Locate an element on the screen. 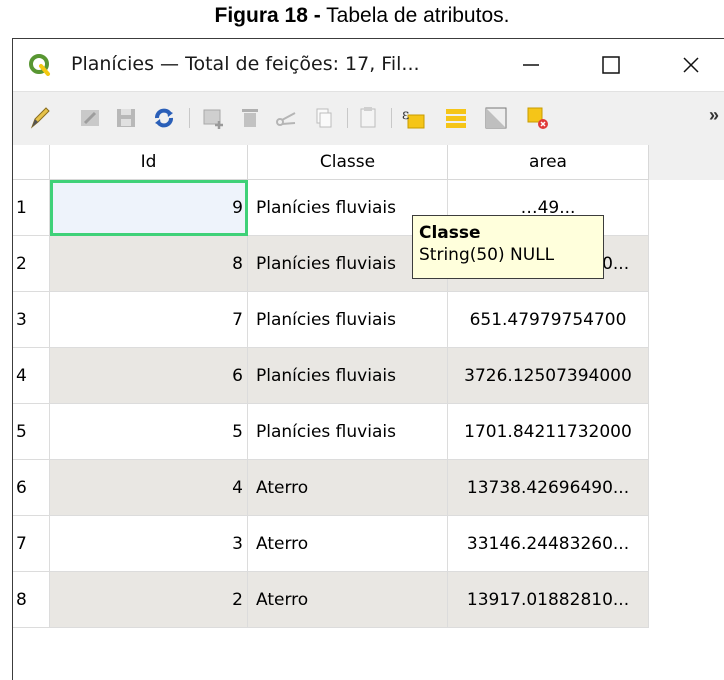 The height and width of the screenshot is (680, 724). save-edits-icon is located at coordinates (126, 118).